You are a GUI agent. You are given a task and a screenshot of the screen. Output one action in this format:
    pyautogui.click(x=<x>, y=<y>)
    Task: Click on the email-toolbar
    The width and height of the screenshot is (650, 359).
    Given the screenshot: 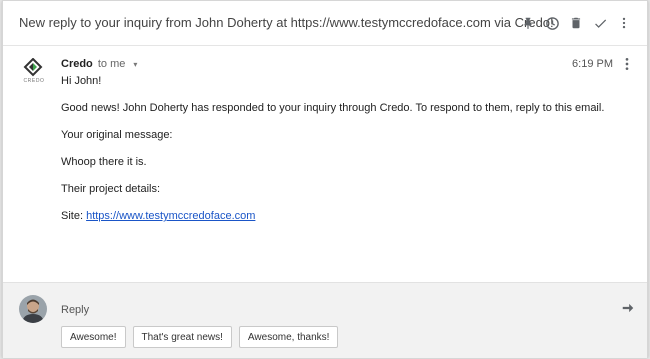 What is the action you would take?
    pyautogui.click(x=575, y=23)
    